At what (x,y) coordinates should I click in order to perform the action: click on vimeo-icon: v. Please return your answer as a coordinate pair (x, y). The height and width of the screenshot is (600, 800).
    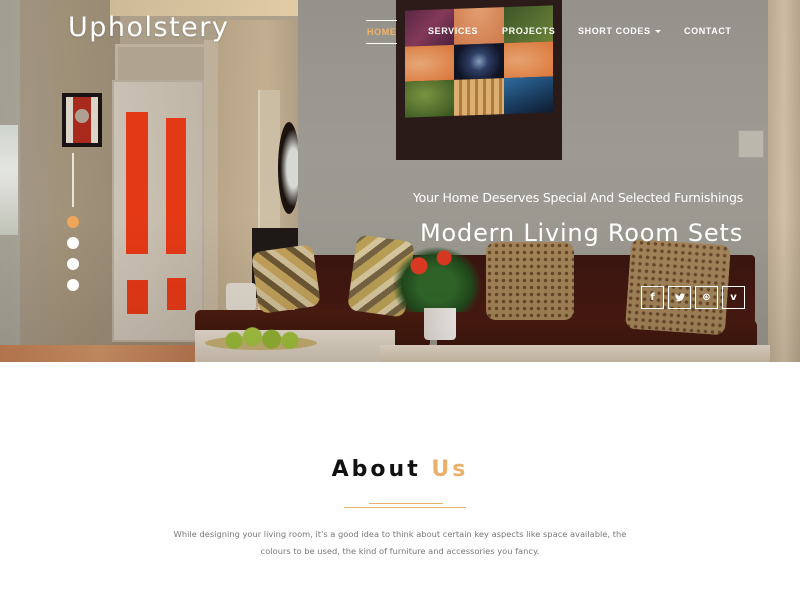
    Looking at the image, I should click on (733, 297).